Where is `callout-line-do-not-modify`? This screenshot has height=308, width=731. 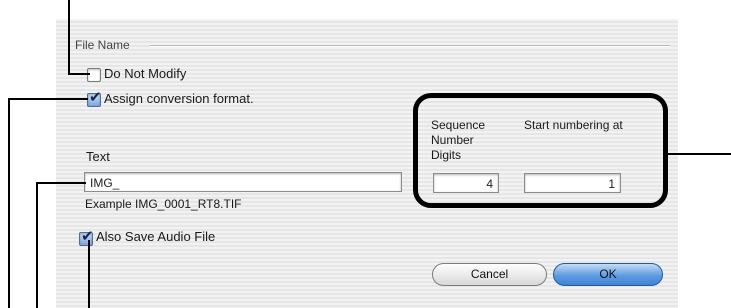 callout-line-do-not-modify is located at coordinates (69, 37).